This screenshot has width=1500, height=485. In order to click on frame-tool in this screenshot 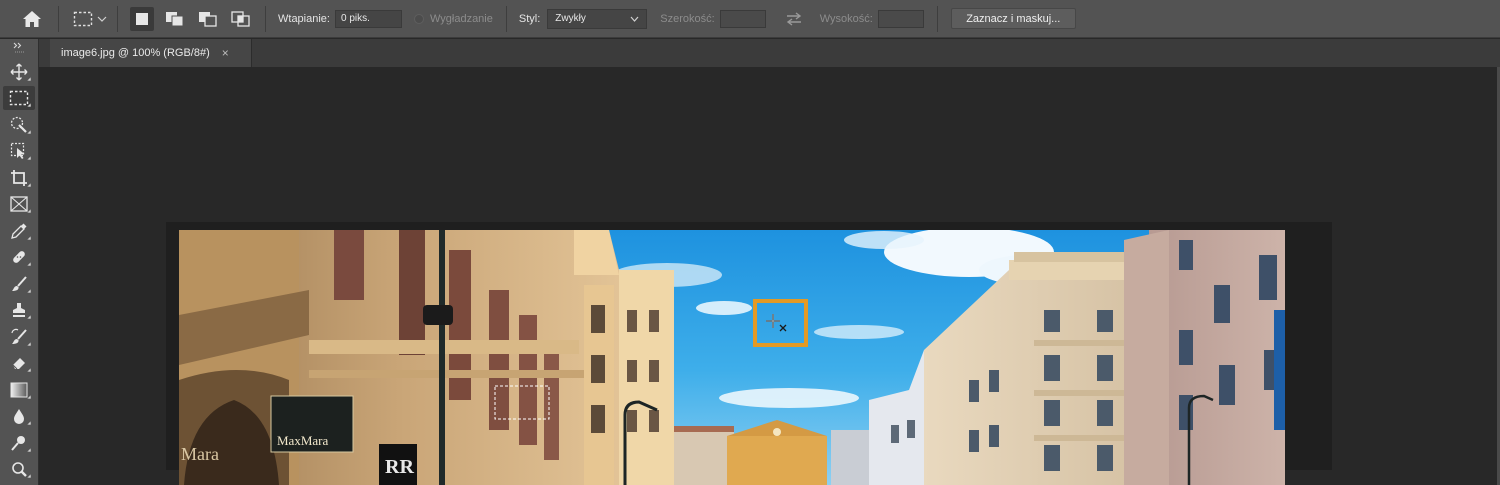, I will do `click(19, 204)`.